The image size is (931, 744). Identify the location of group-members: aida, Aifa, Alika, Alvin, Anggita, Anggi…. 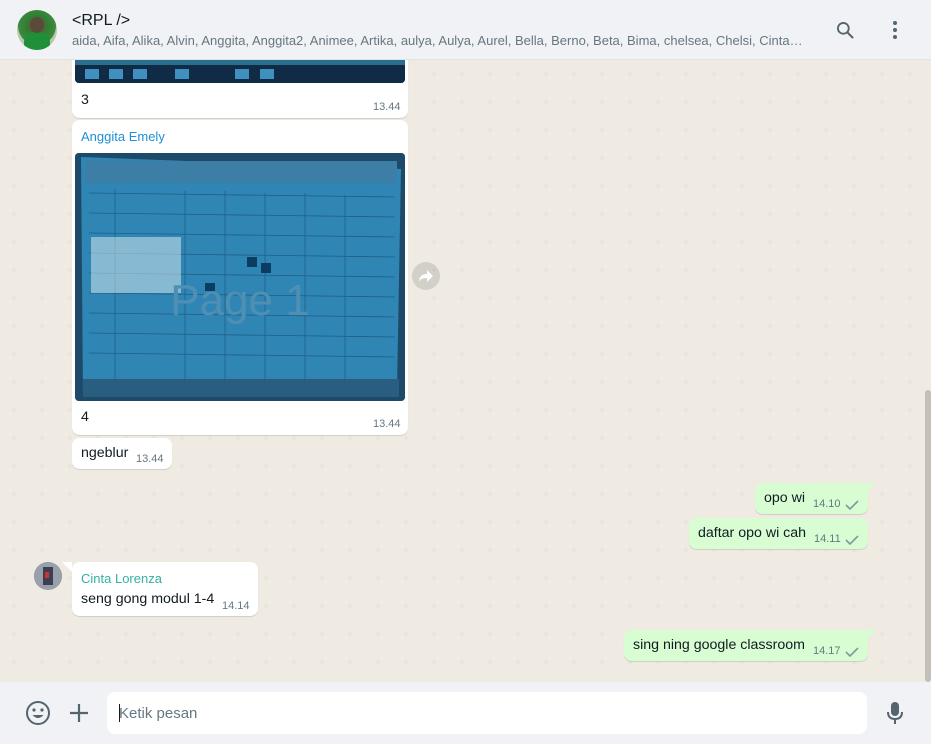
(437, 40).